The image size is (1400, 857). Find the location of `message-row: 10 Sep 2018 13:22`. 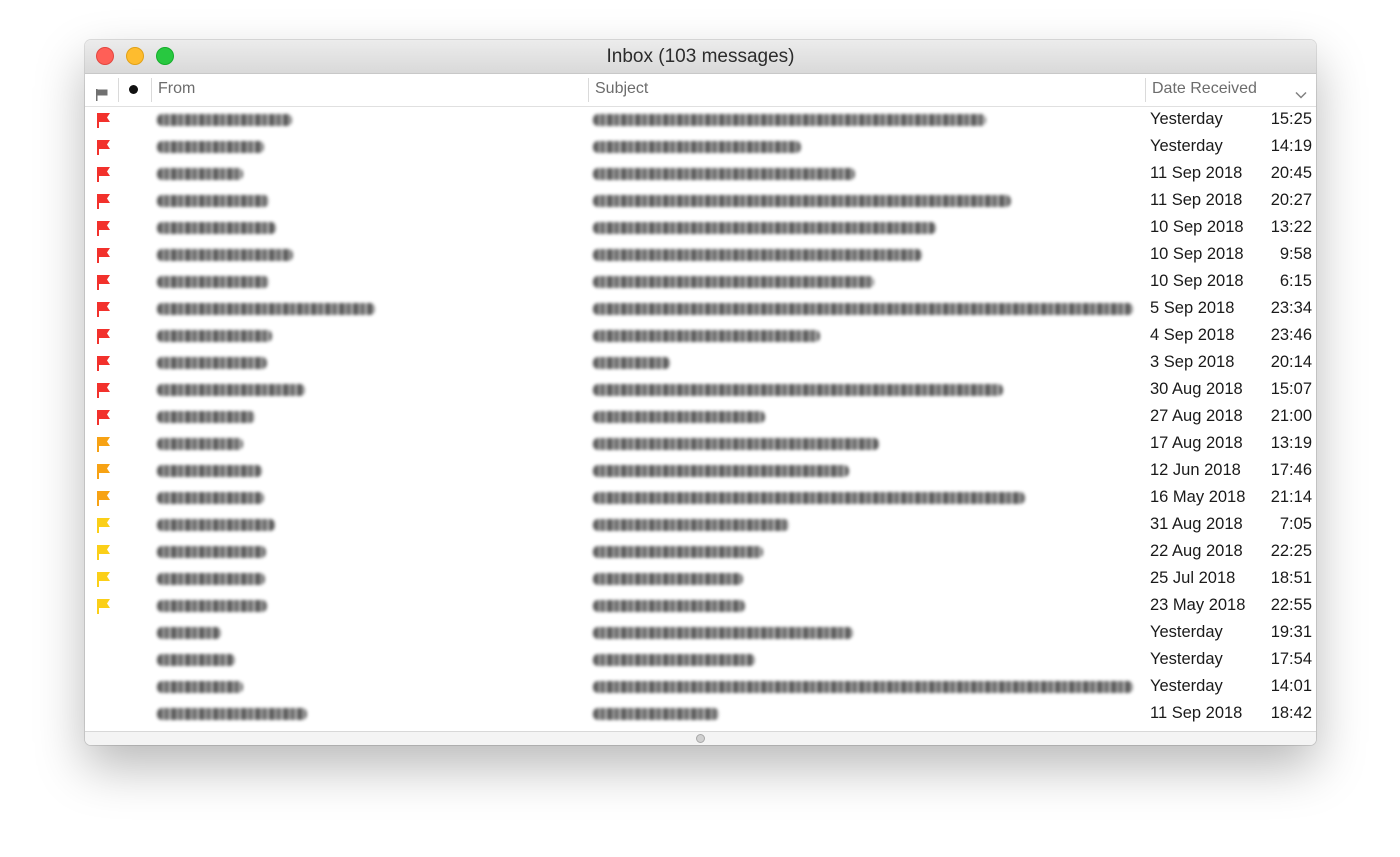

message-row: 10 Sep 2018 13:22 is located at coordinates (700, 228).